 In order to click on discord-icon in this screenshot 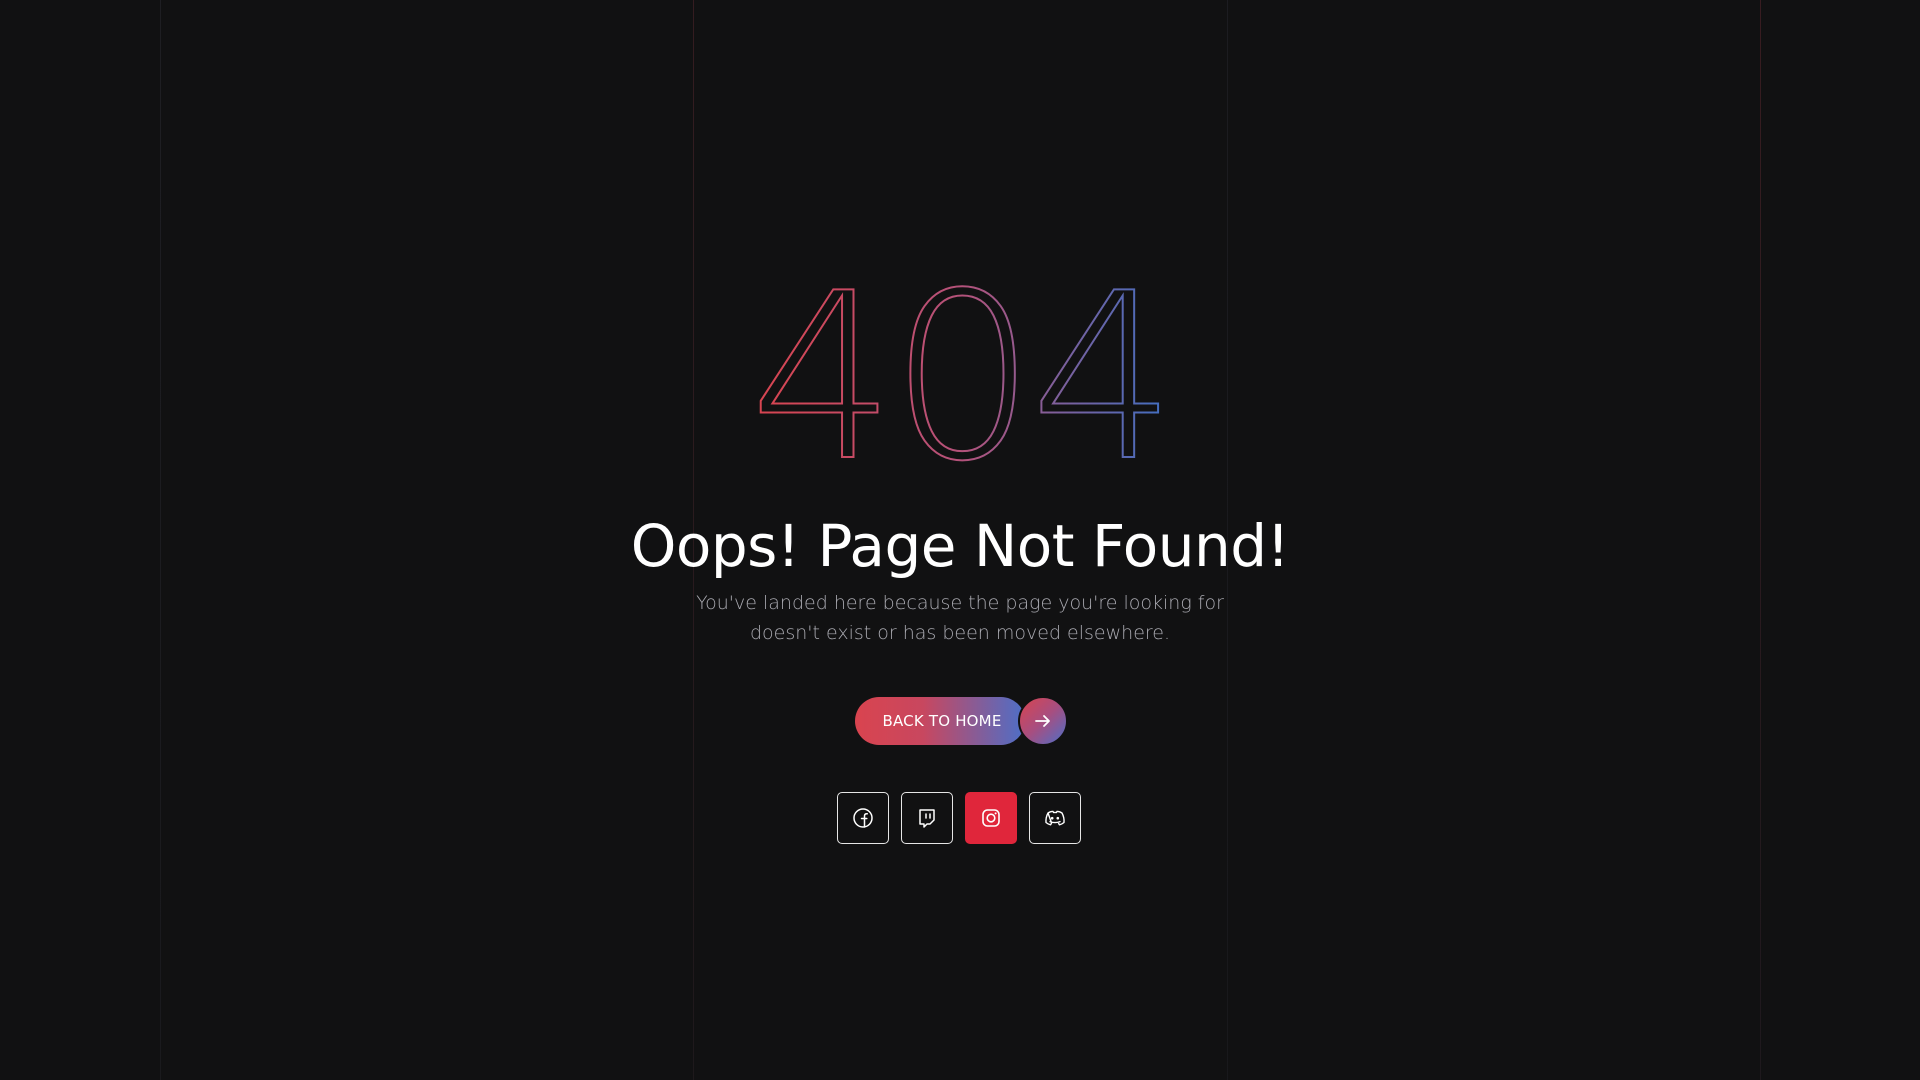, I will do `click(1055, 818)`.